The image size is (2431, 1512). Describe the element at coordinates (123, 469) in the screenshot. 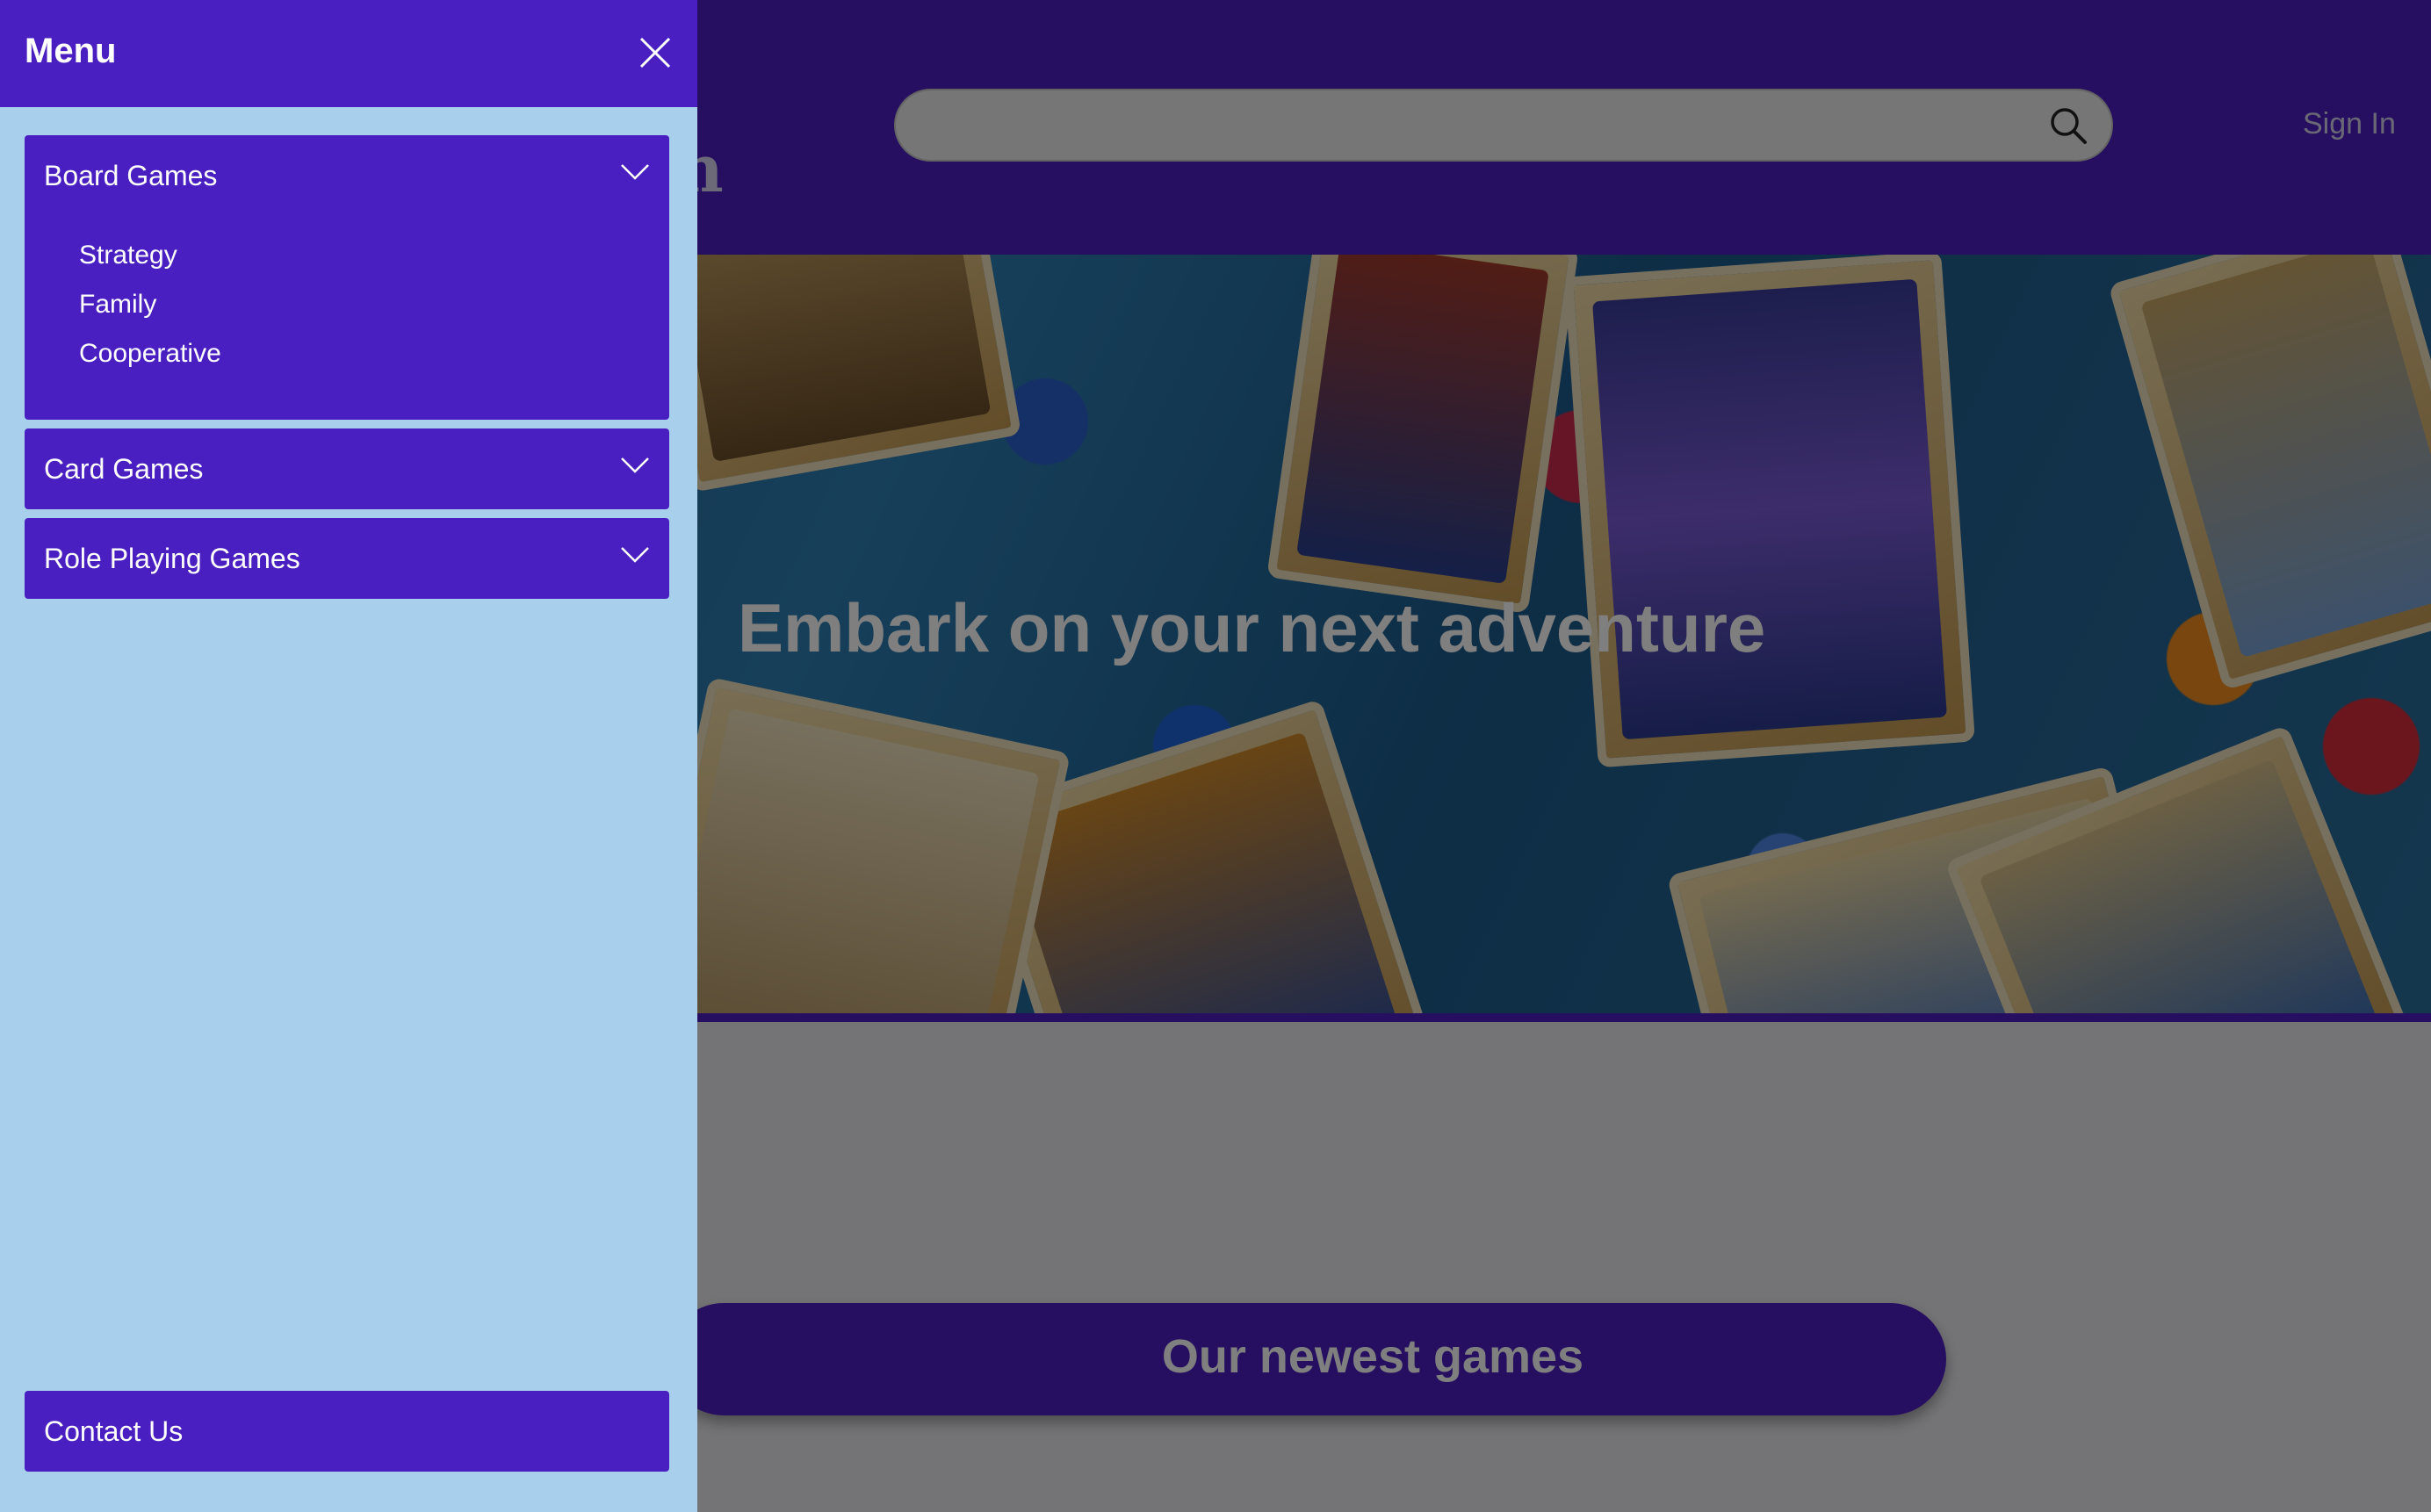

I see `accordion-label: Card Games` at that location.